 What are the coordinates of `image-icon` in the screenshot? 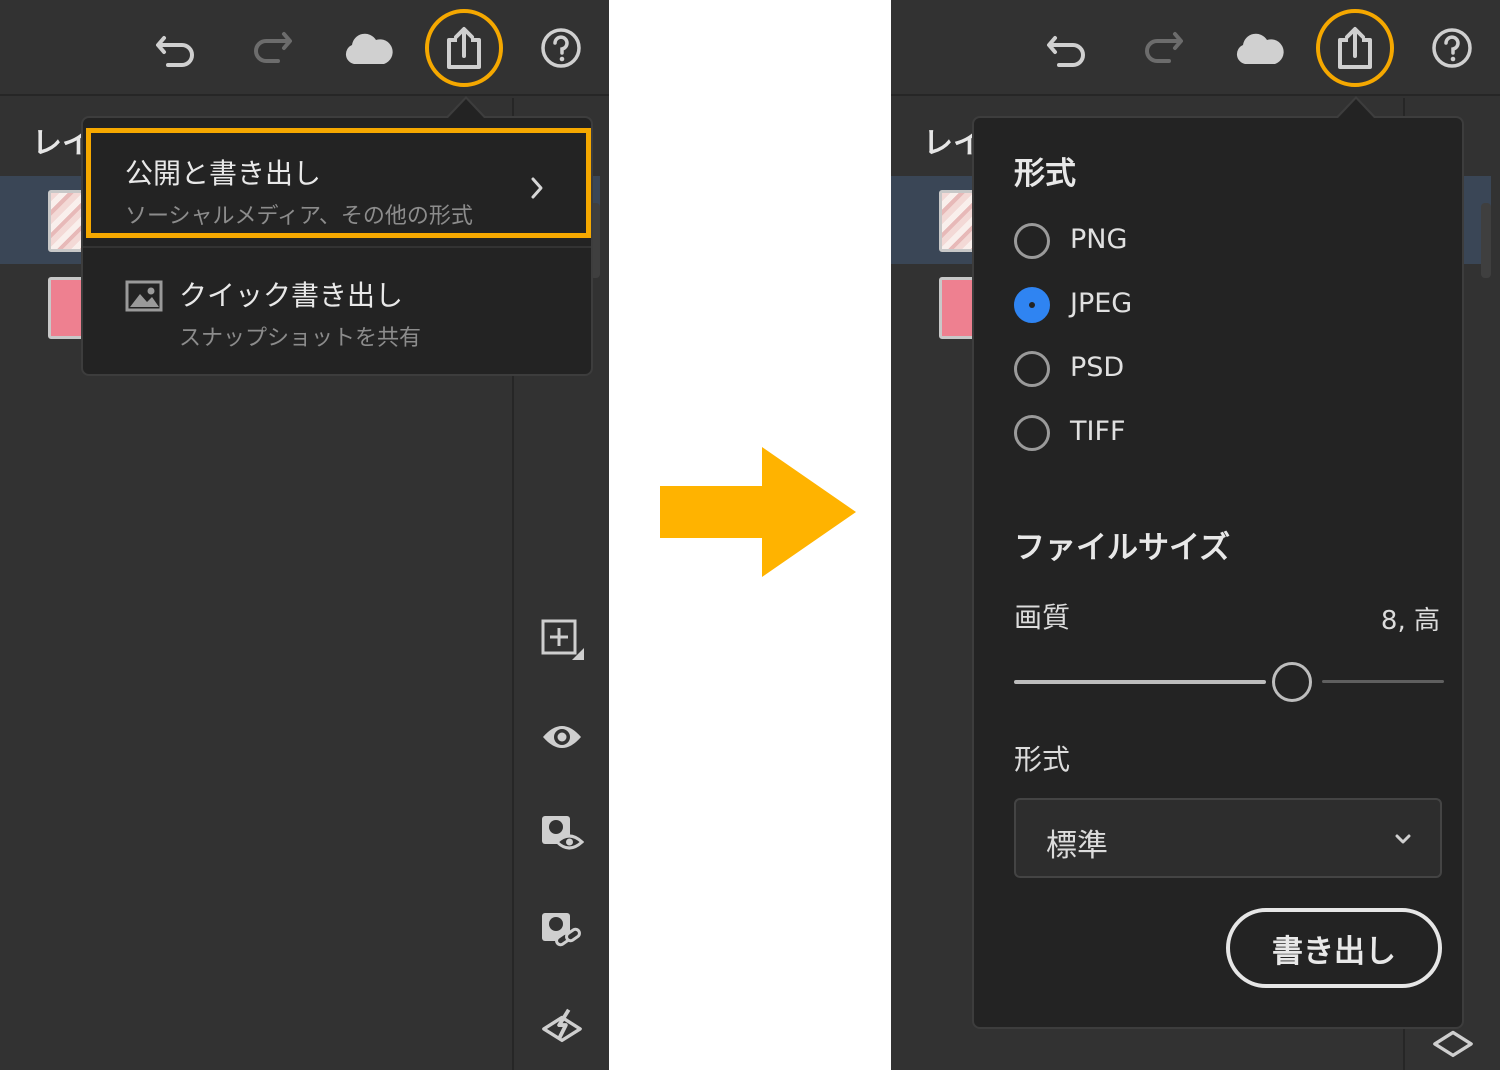 It's located at (144, 298).